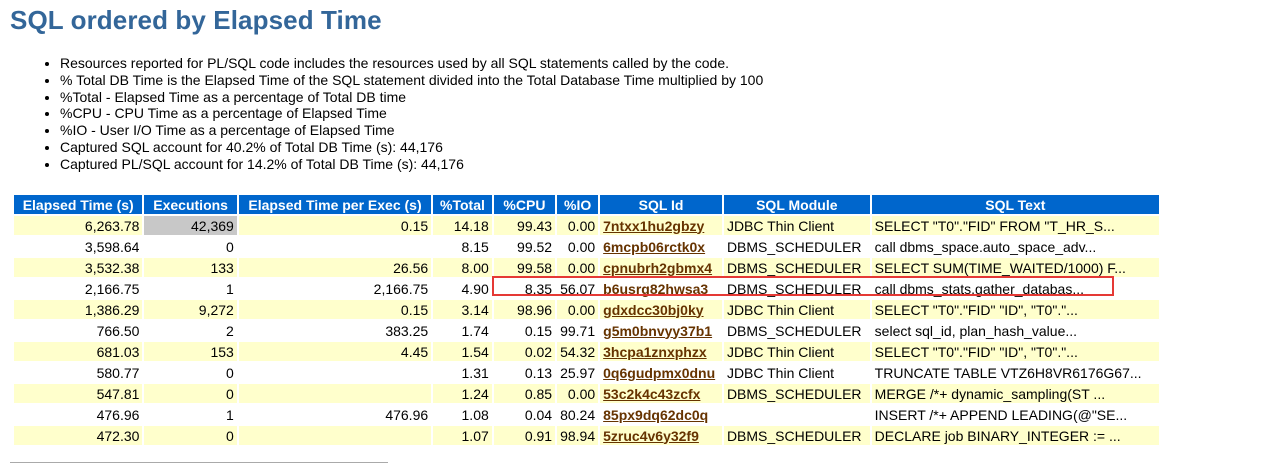 Image resolution: width=1266 pixels, height=464 pixels. What do you see at coordinates (524, 330) in the screenshot?
I see `cell-pct-cpu: 0.15` at bounding box center [524, 330].